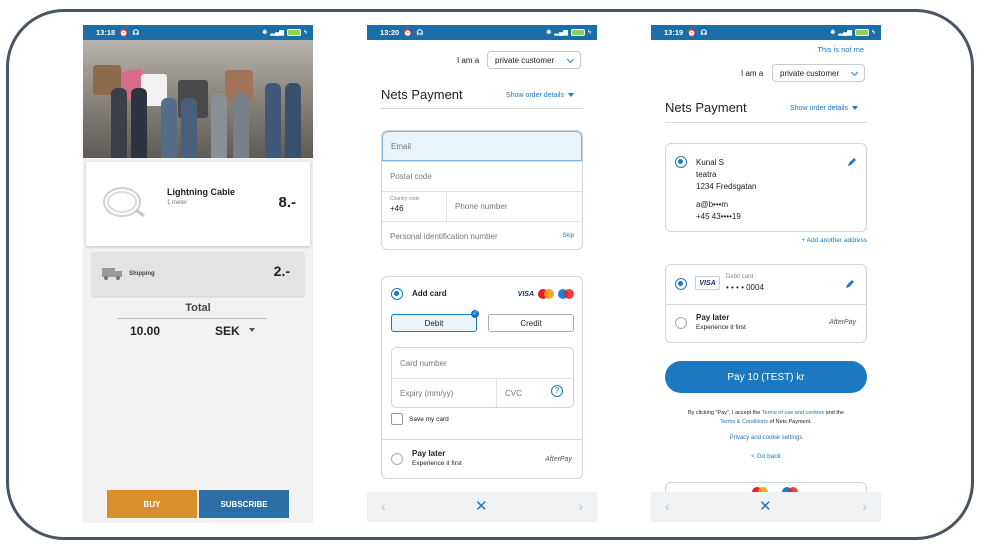 This screenshot has width=985, height=549. Describe the element at coordinates (198, 274) in the screenshot. I see `shipping-card: Shipping 2.-` at that location.